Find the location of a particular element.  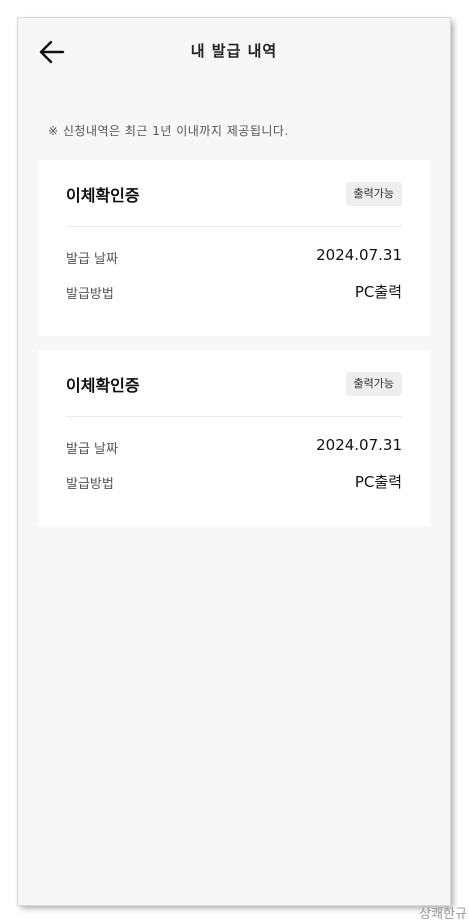

page-title: 내 발급 내역 is located at coordinates (234, 51).